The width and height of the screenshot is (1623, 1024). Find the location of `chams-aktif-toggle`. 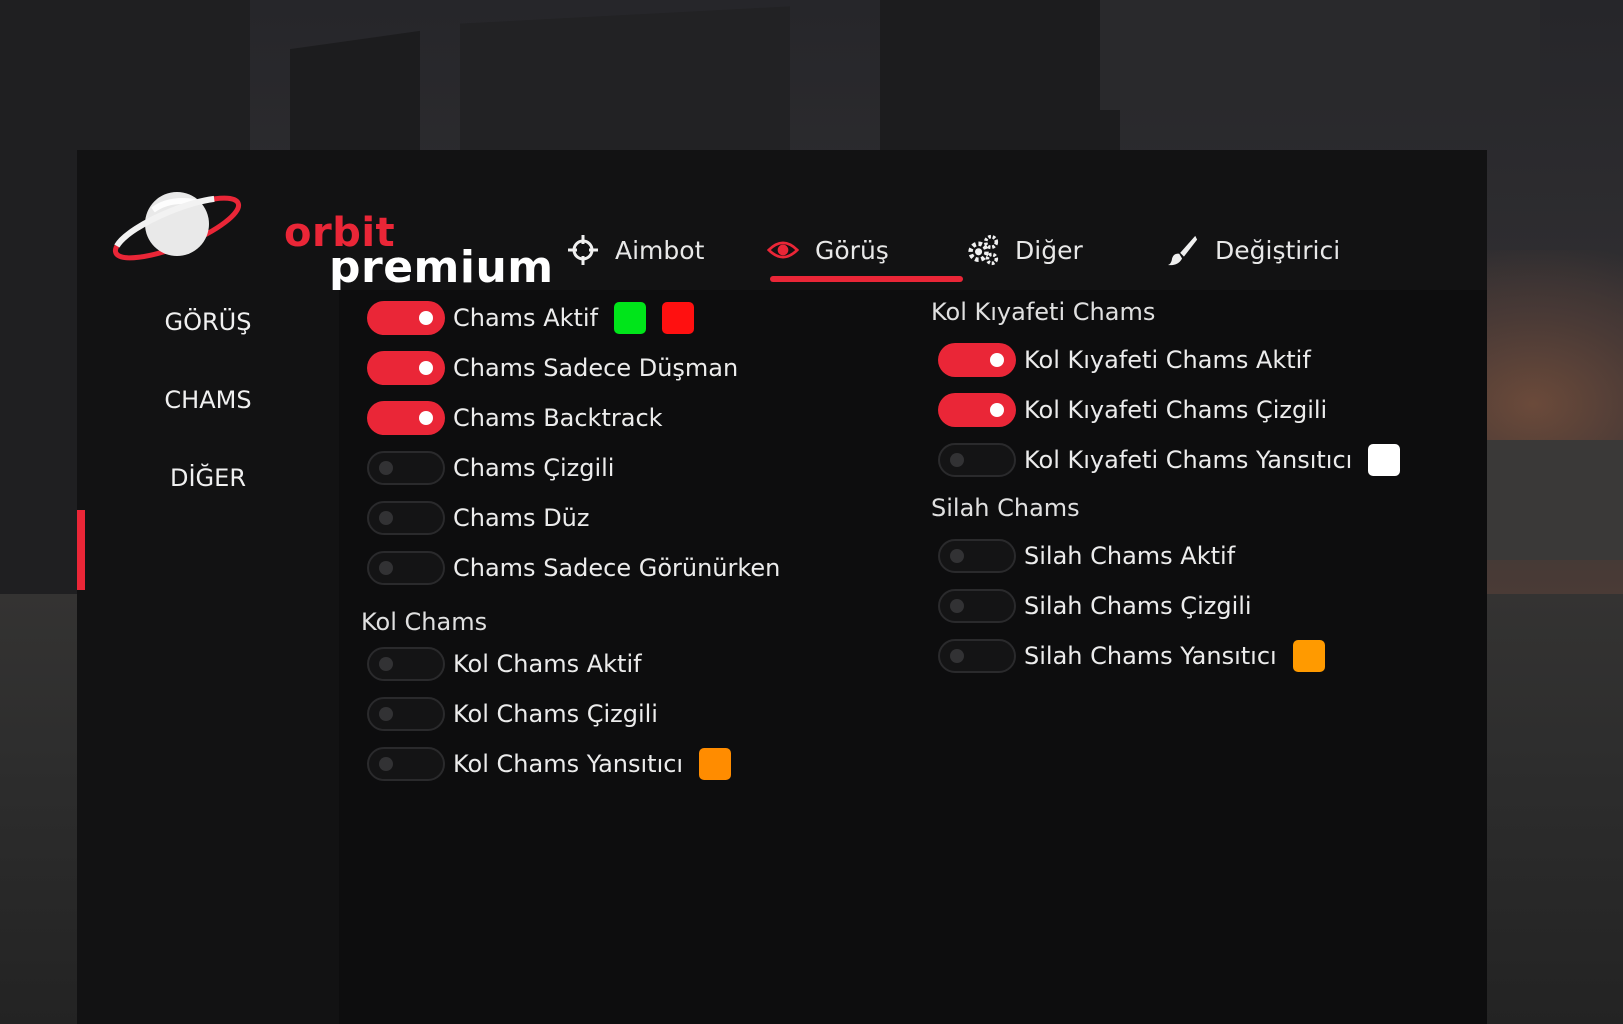

chams-aktif-toggle is located at coordinates (406, 318).